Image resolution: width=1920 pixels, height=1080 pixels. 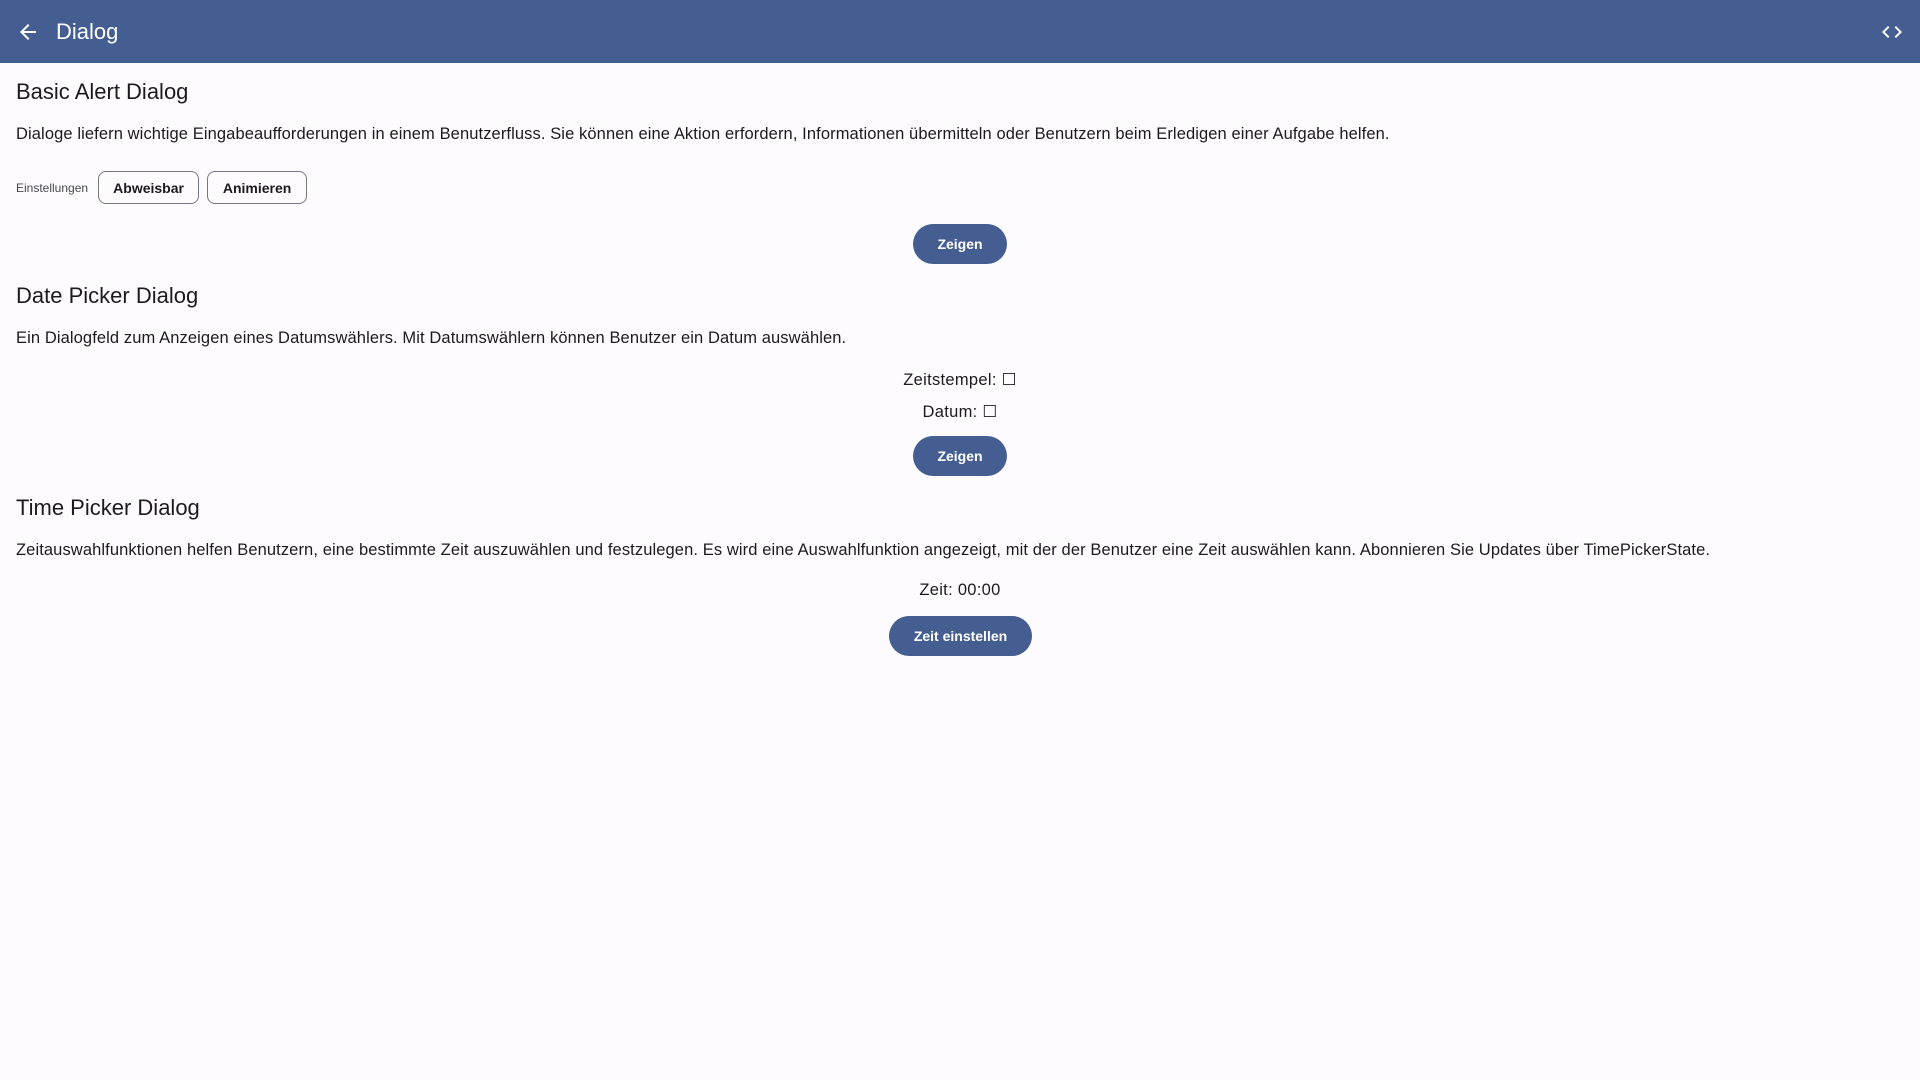 I want to click on arrow-back-icon, so click(x=28, y=31).